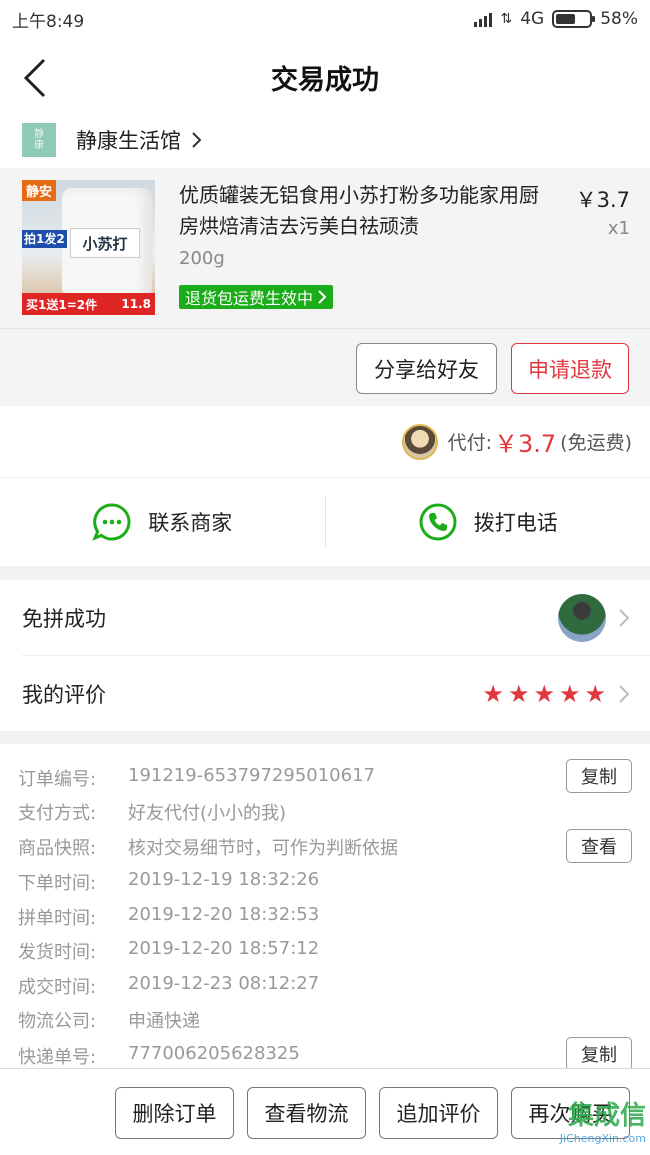 The height and width of the screenshot is (1155, 650). What do you see at coordinates (64, 619) in the screenshot?
I see `group-success-label: 免拼成功` at bounding box center [64, 619].